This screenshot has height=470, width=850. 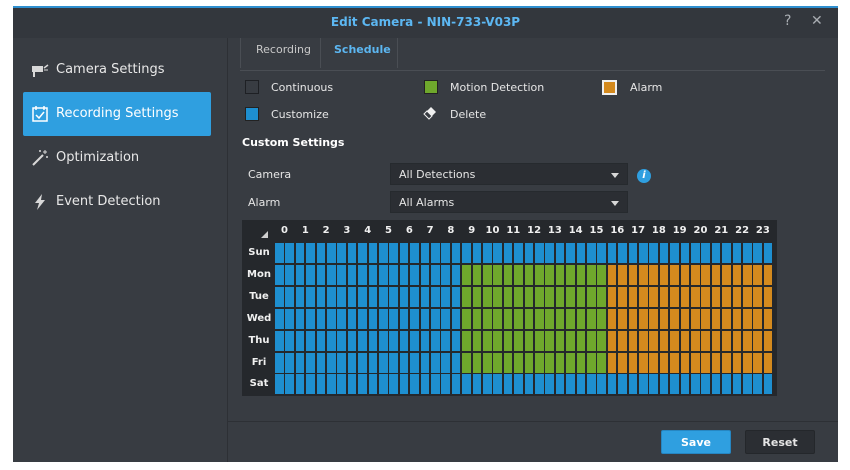 I want to click on day-header-sat: Sat, so click(x=259, y=383).